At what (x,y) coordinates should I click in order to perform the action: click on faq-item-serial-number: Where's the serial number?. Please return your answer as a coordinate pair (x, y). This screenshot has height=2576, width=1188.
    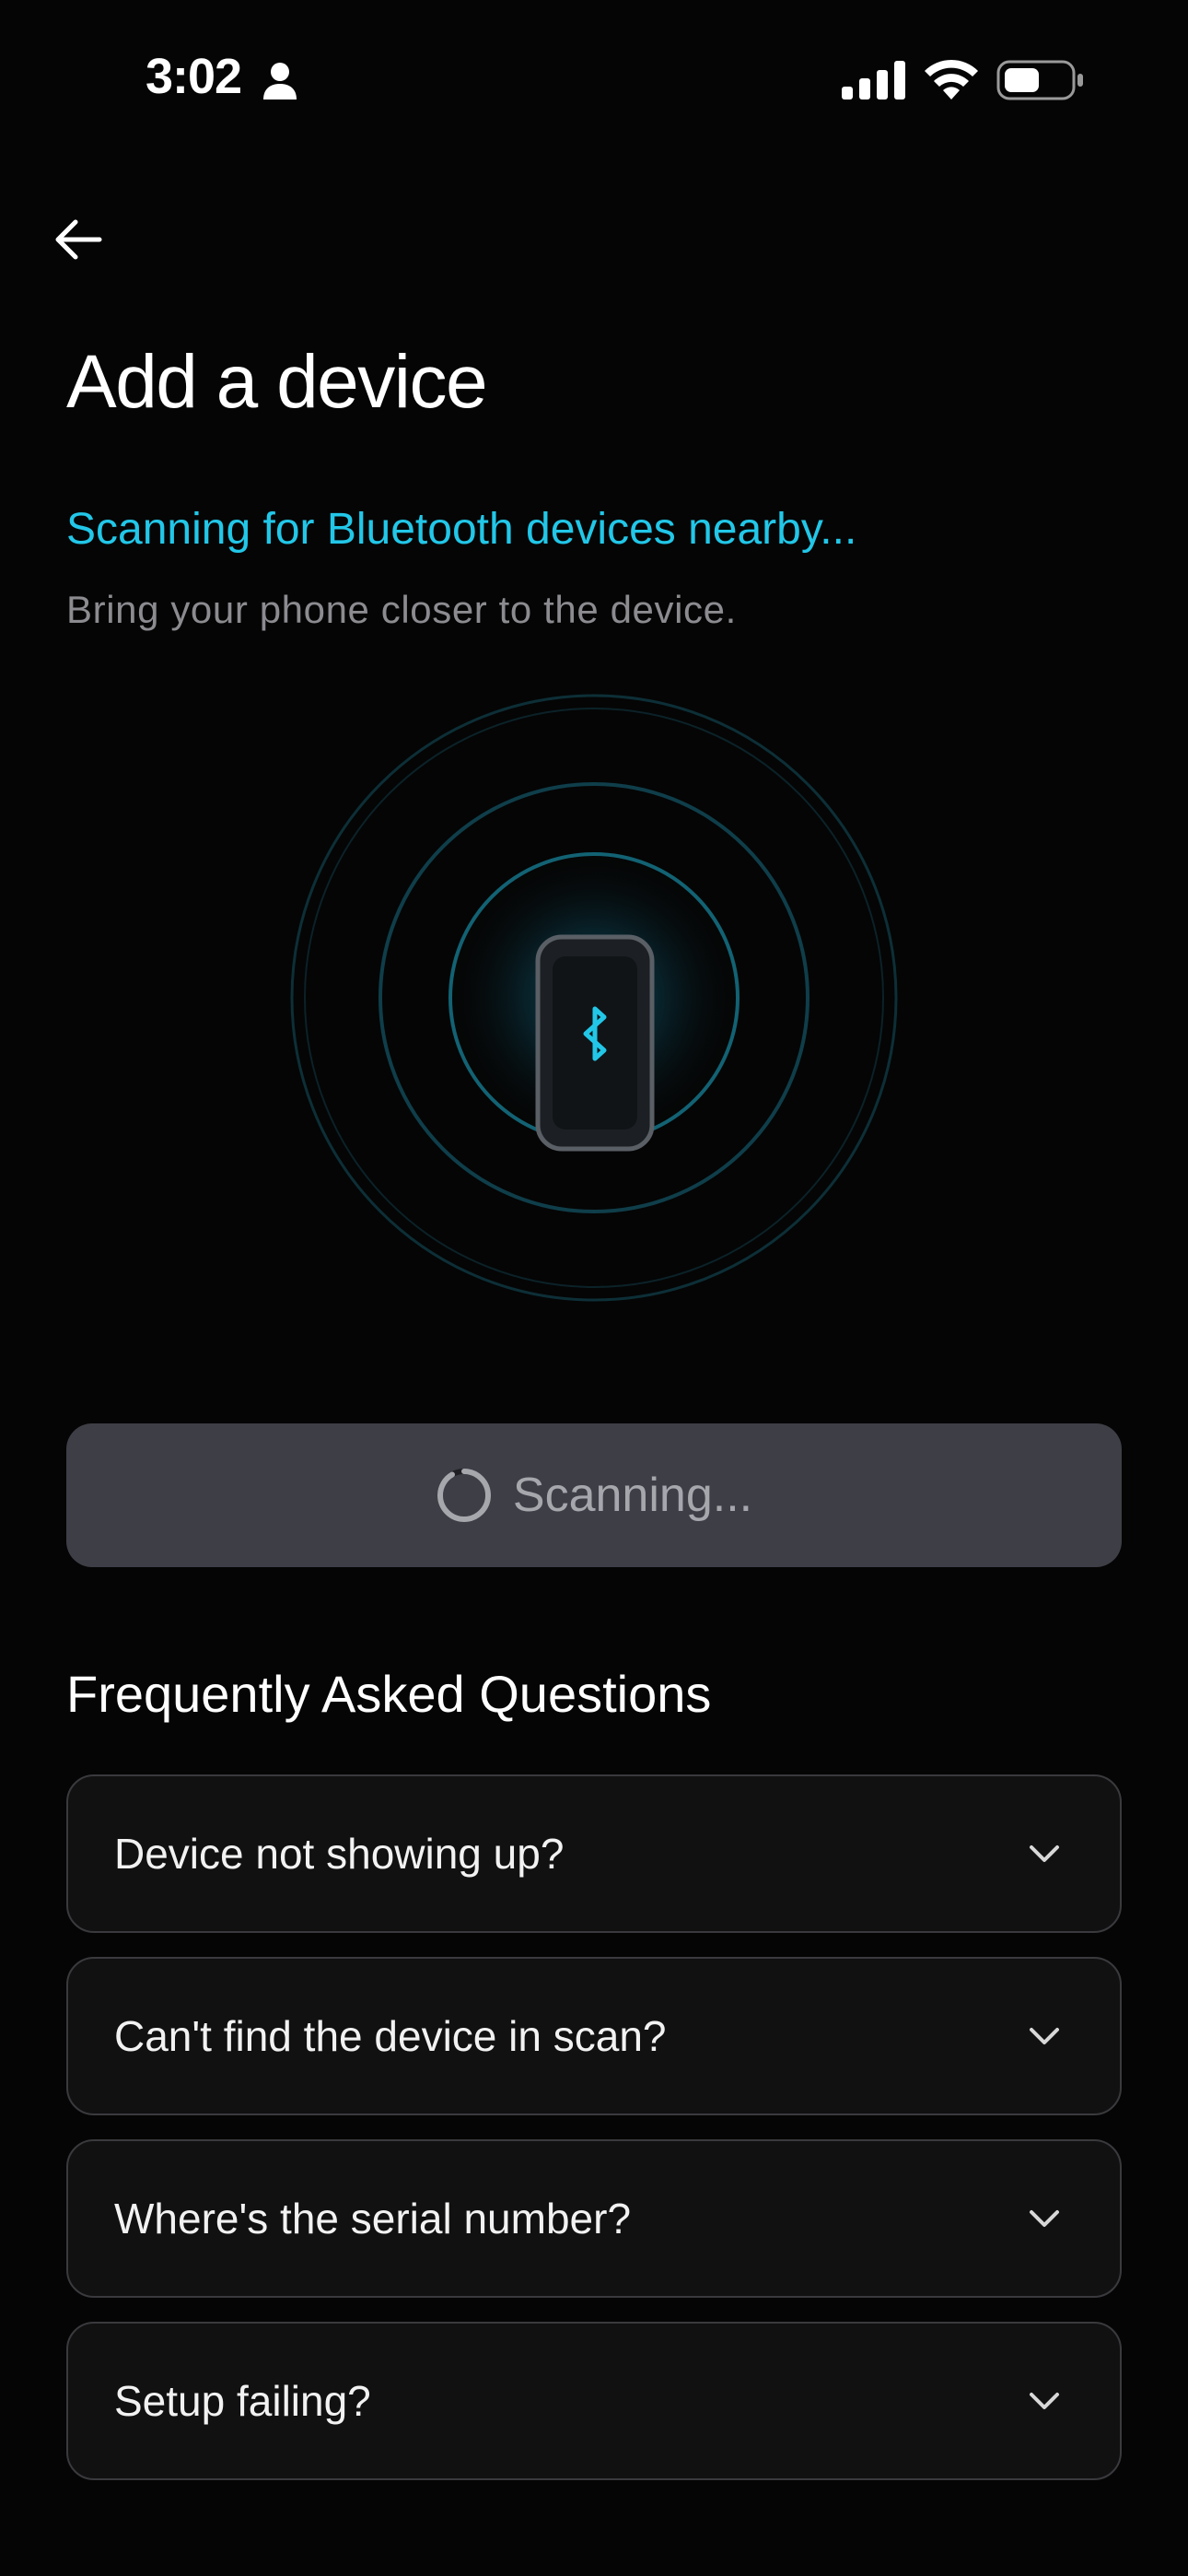
    Looking at the image, I should click on (594, 2218).